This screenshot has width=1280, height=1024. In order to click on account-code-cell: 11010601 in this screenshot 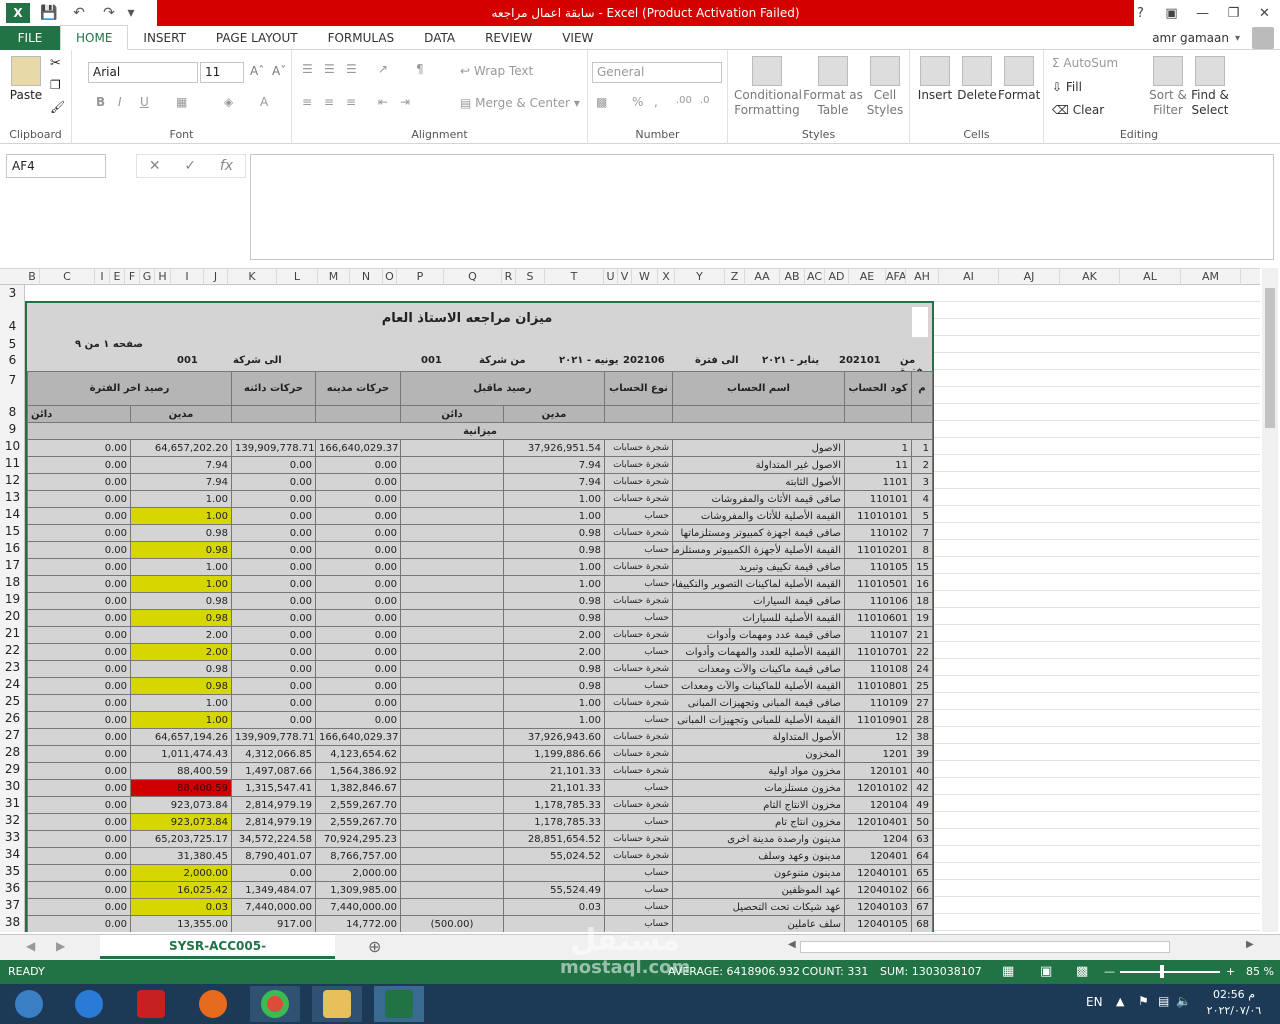, I will do `click(878, 618)`.